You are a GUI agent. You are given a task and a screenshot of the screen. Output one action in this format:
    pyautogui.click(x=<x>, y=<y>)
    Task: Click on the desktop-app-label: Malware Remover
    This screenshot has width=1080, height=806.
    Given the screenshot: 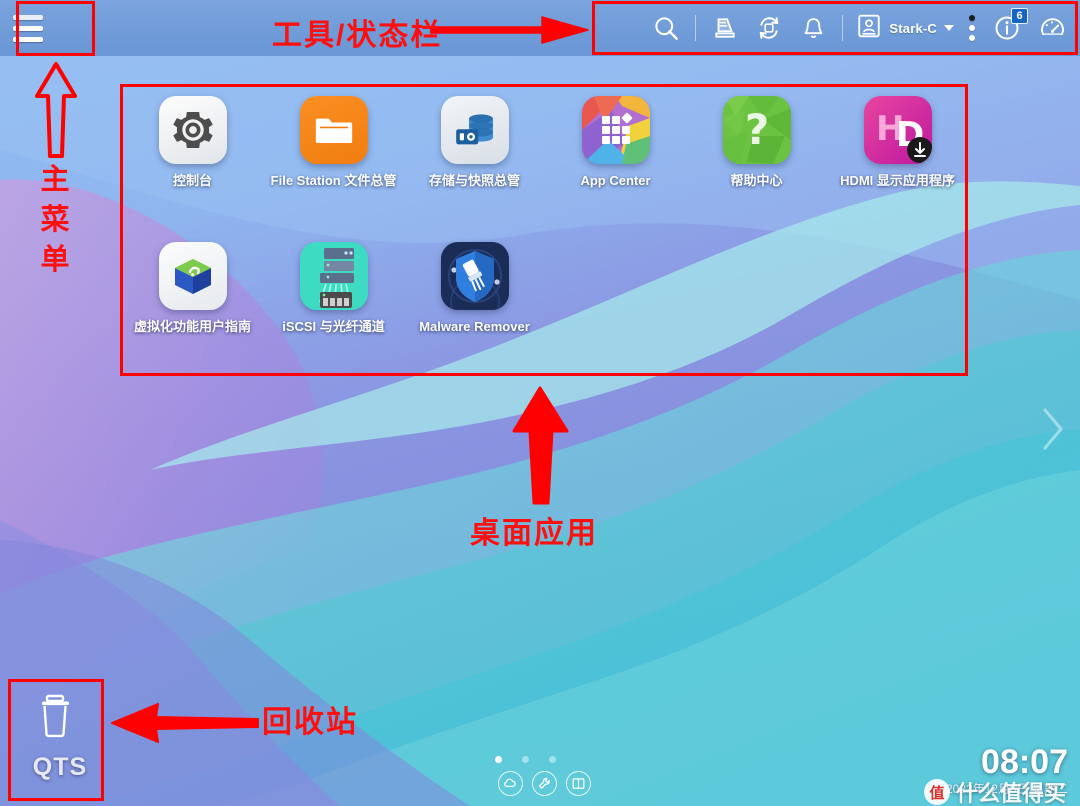 What is the action you would take?
    pyautogui.click(x=474, y=326)
    